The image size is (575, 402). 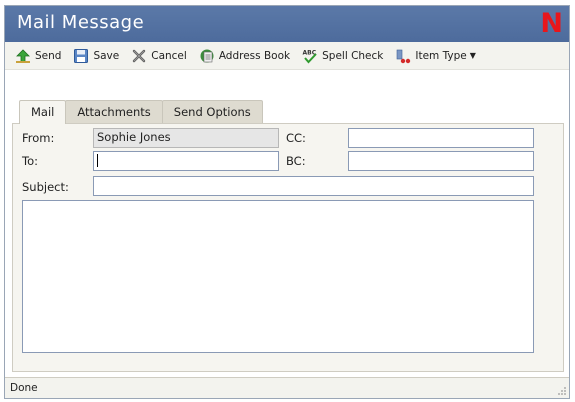 I want to click on to-field, so click(x=186, y=161).